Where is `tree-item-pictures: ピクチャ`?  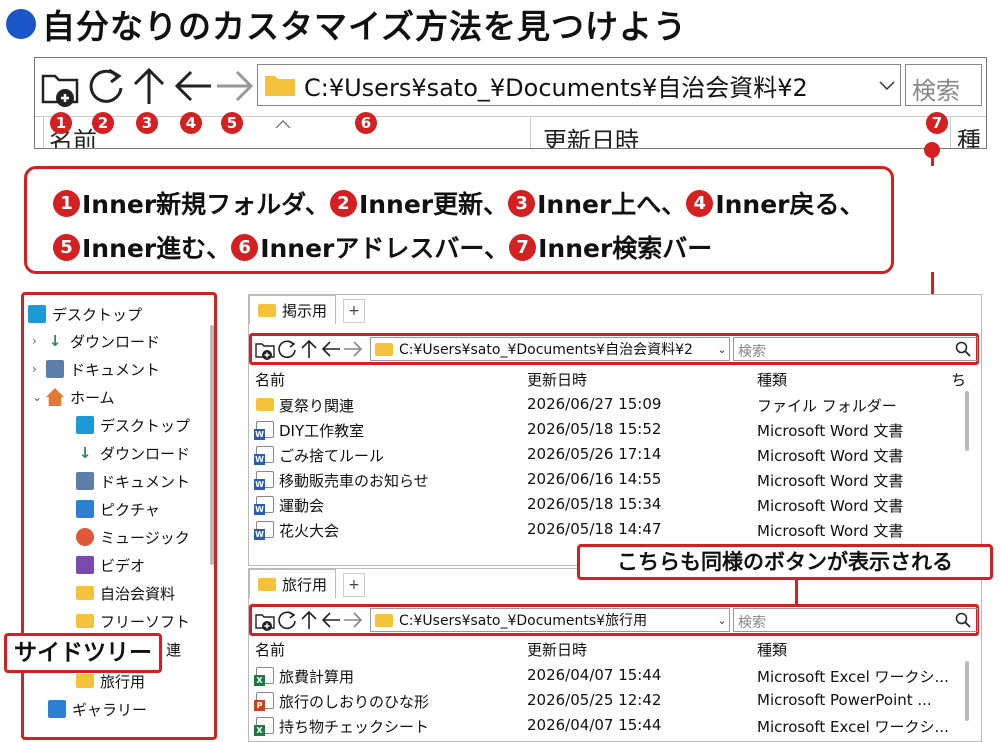
tree-item-pictures: ピクチャ is located at coordinates (118, 509).